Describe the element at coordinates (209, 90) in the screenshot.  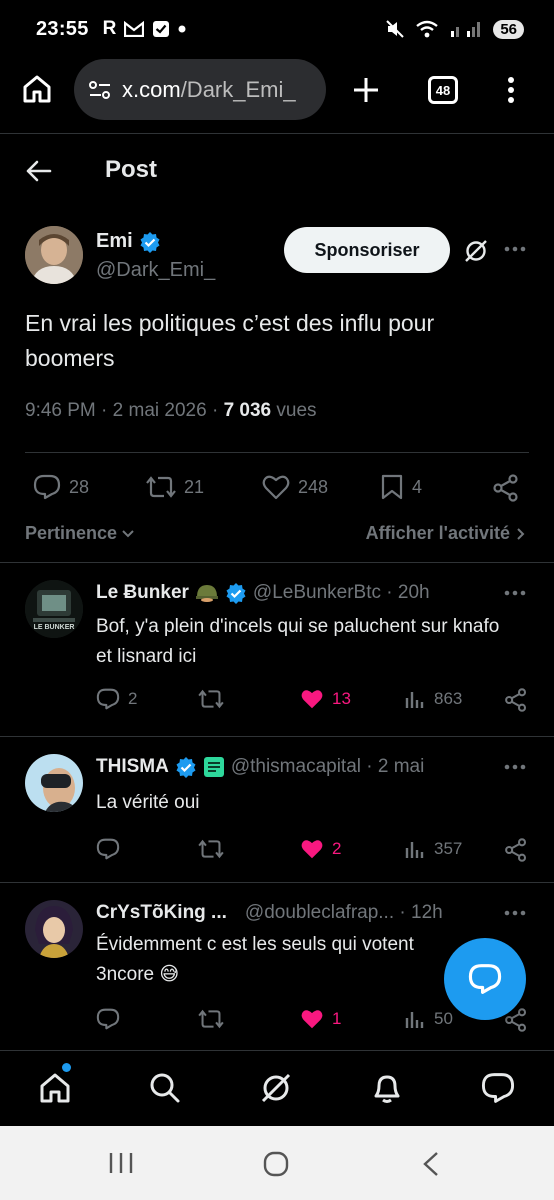
I see `url-text: x.com/Dark_Emi_` at that location.